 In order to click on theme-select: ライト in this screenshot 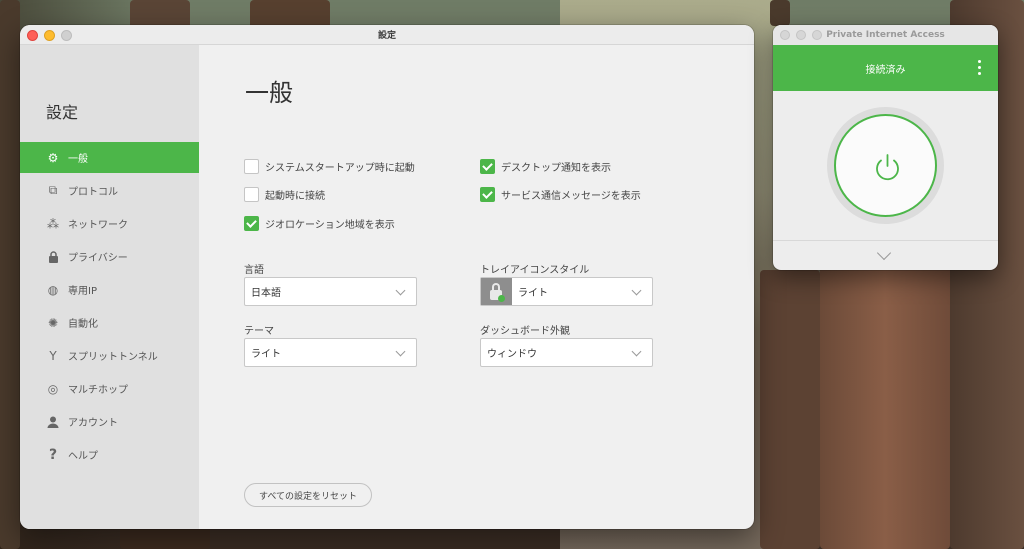, I will do `click(330, 352)`.